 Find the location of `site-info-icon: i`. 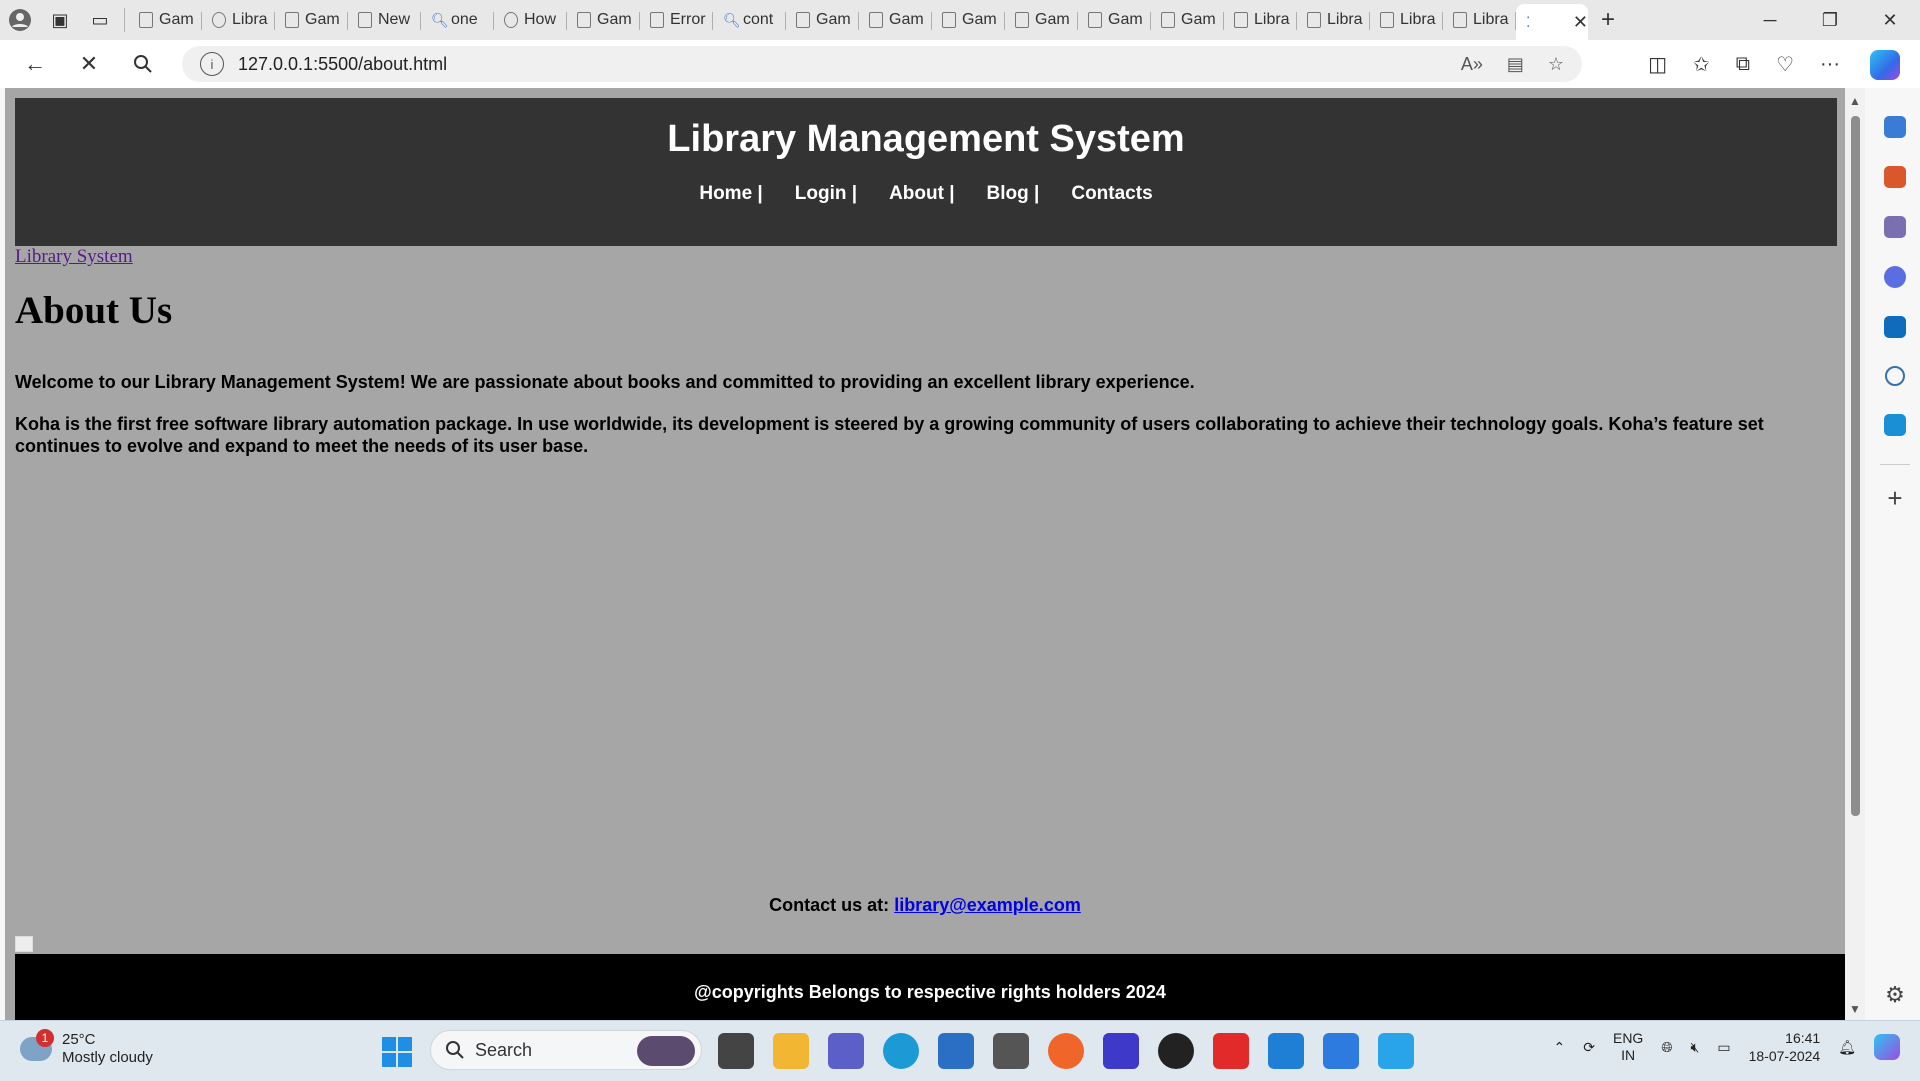

site-info-icon: i is located at coordinates (212, 64).